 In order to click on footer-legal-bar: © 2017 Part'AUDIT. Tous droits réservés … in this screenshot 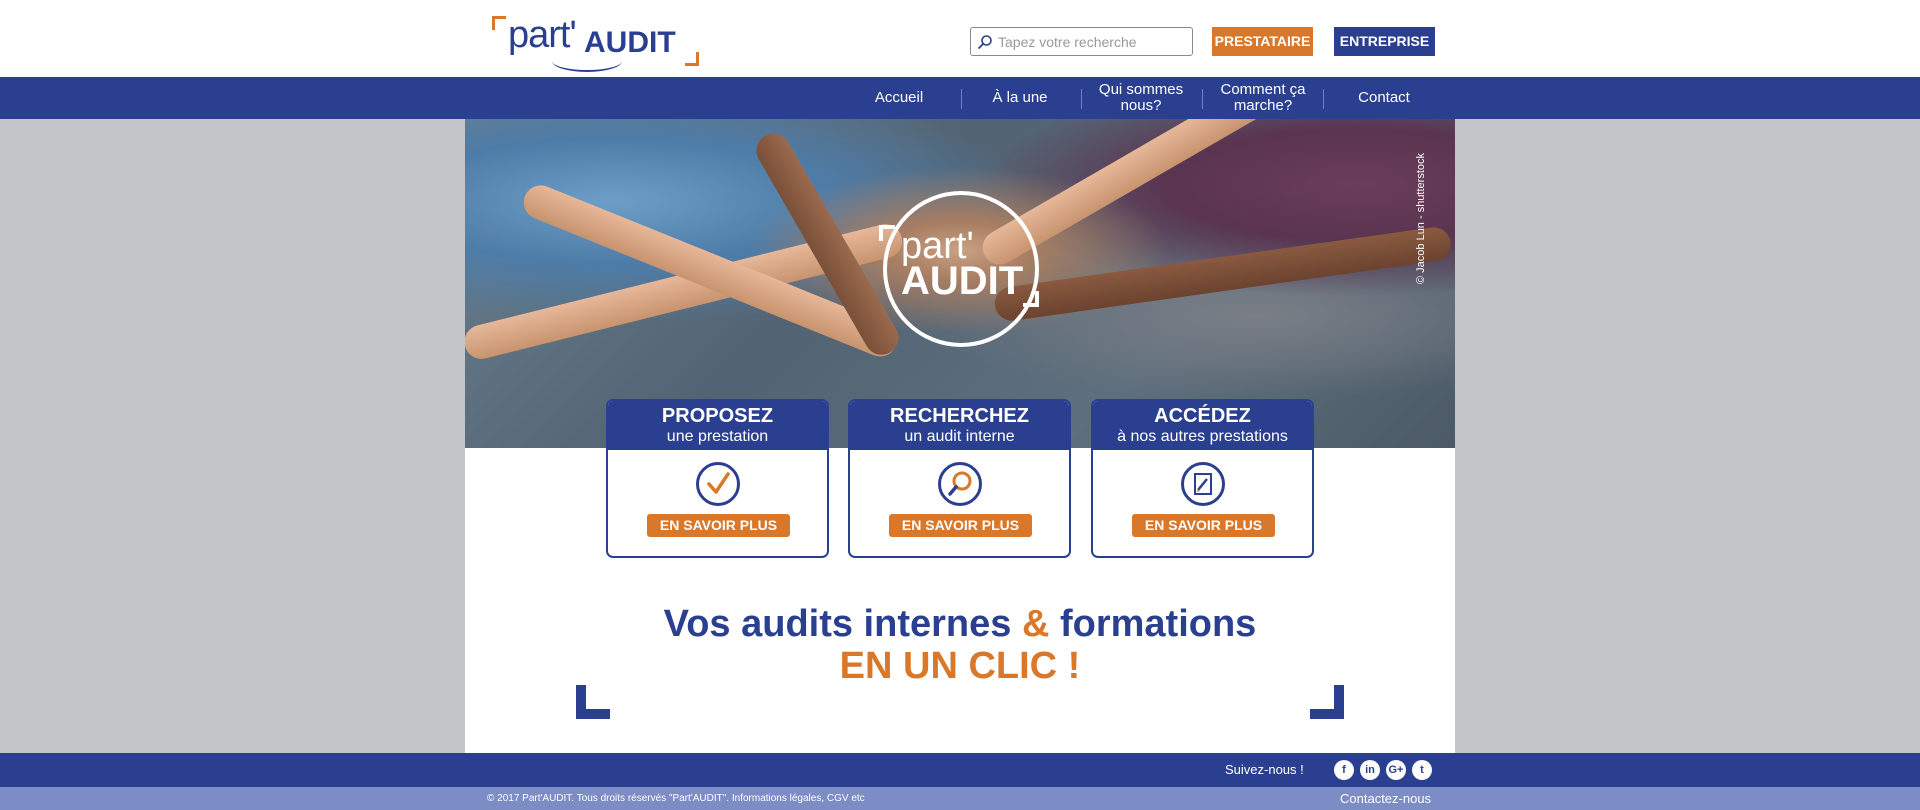, I will do `click(960, 798)`.